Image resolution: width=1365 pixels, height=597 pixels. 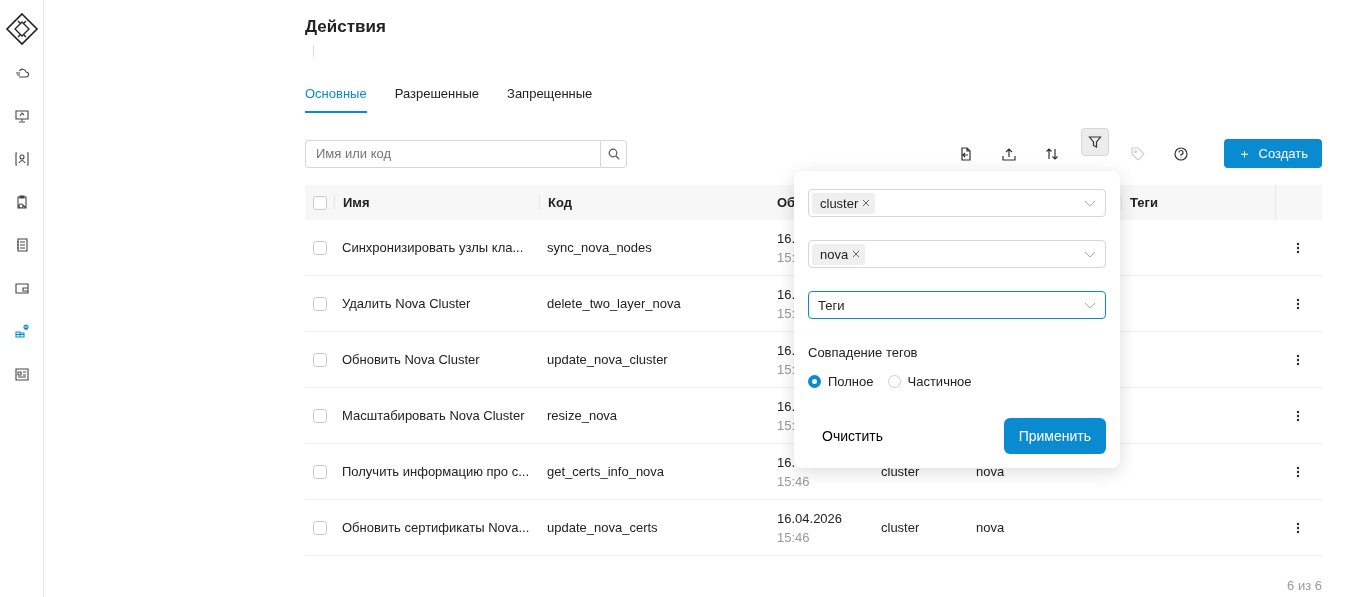 What do you see at coordinates (21, 245) in the screenshot?
I see `list-icon` at bounding box center [21, 245].